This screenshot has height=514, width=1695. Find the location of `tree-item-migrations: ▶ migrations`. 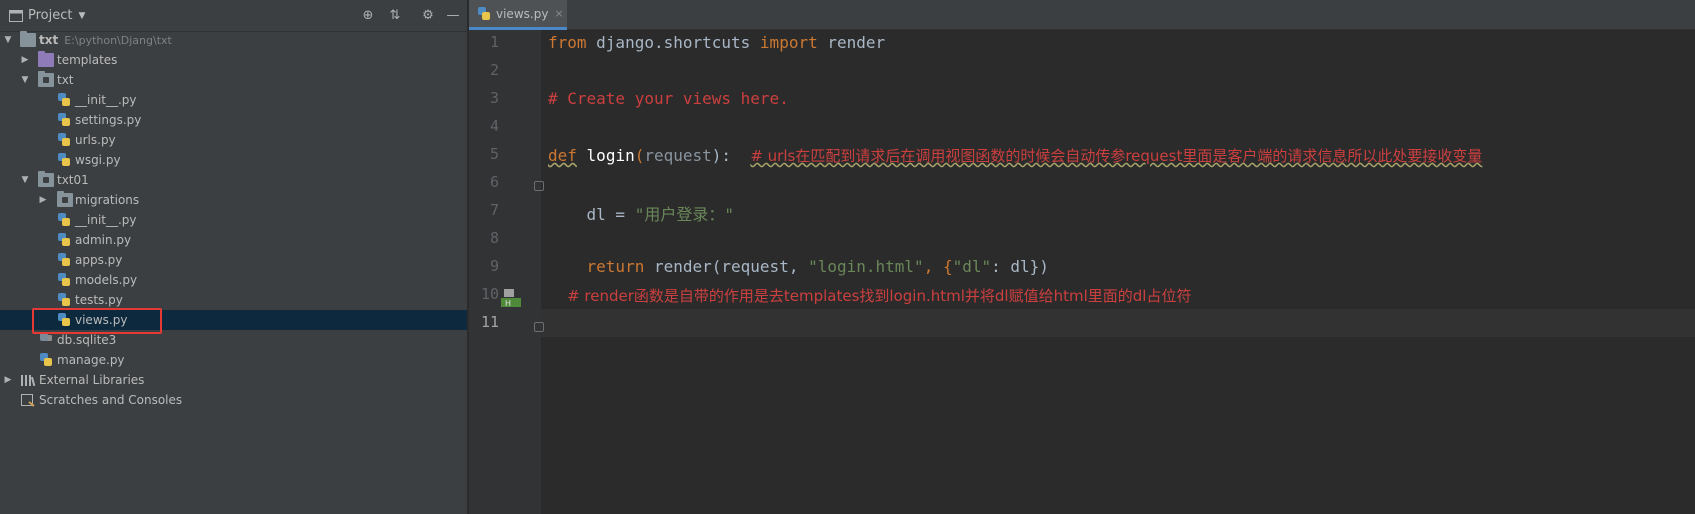

tree-item-migrations: ▶ migrations is located at coordinates (233, 200).